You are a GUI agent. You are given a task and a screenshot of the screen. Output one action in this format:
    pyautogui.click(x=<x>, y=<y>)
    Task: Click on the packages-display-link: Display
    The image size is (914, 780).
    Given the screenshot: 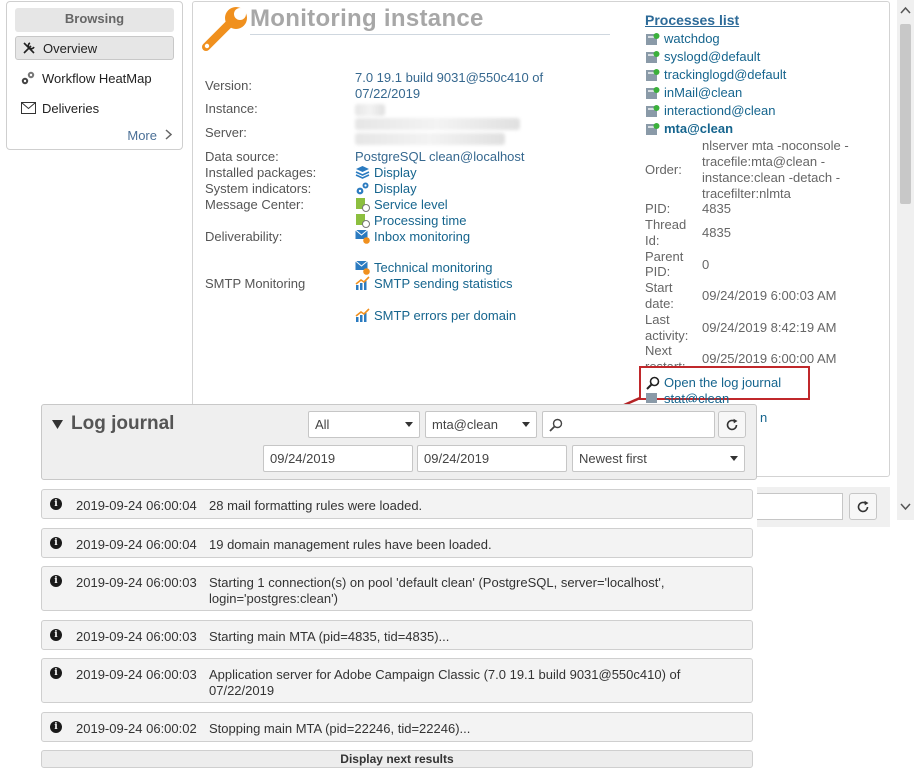 What is the action you would take?
    pyautogui.click(x=386, y=172)
    